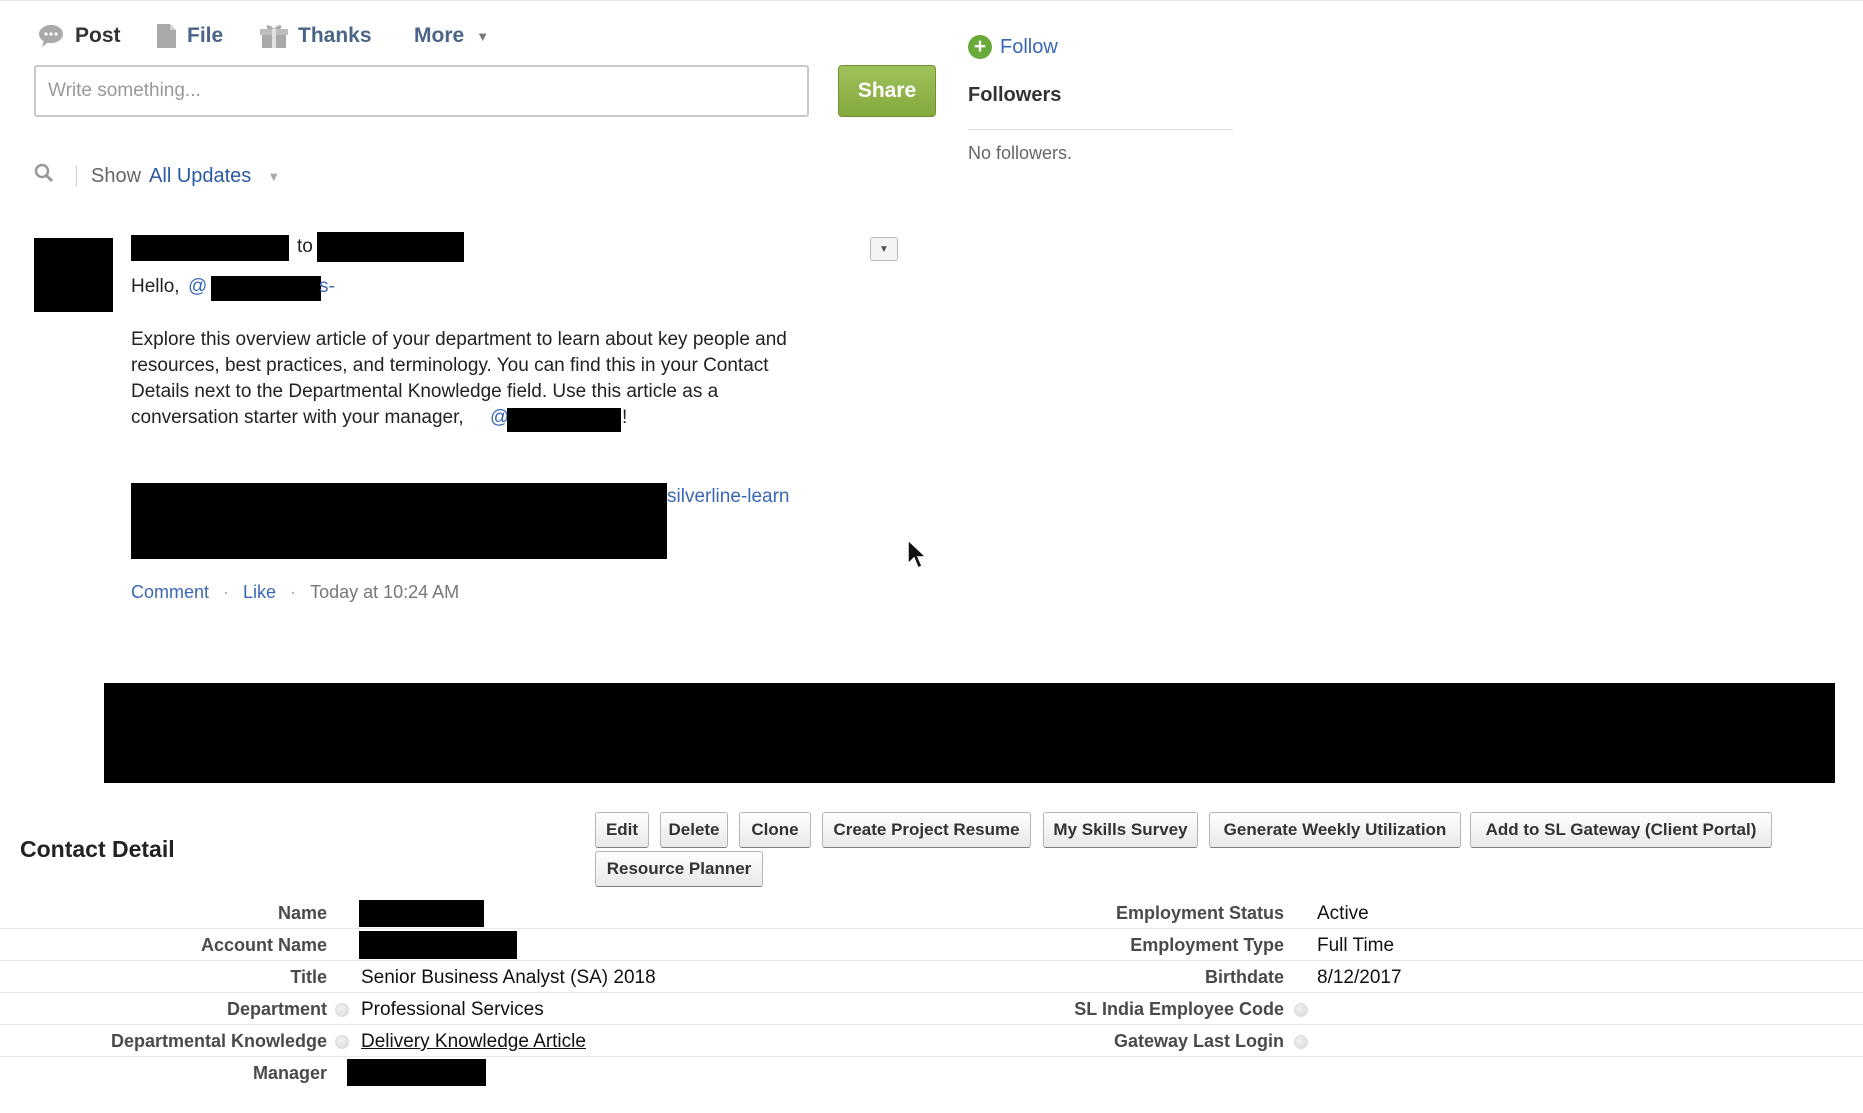 The width and height of the screenshot is (1863, 1113). I want to click on exclaim: !, so click(625, 417).